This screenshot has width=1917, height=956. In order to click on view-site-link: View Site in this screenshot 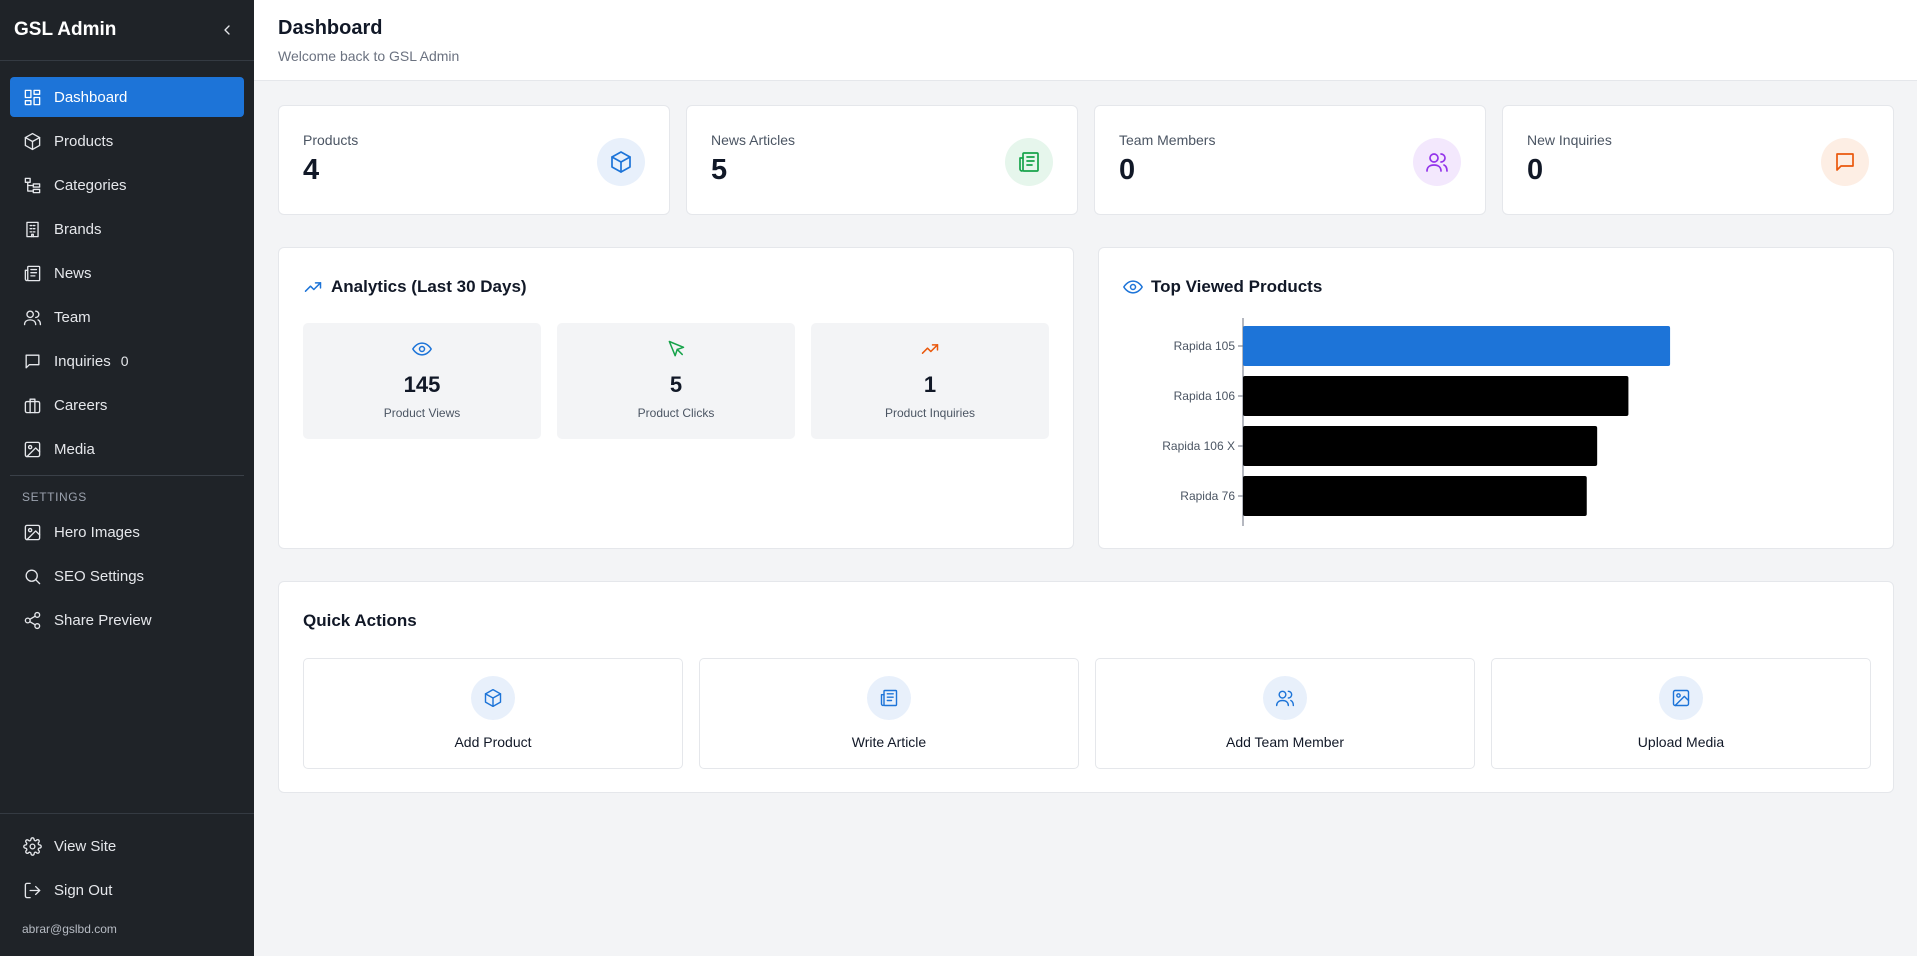, I will do `click(127, 846)`.